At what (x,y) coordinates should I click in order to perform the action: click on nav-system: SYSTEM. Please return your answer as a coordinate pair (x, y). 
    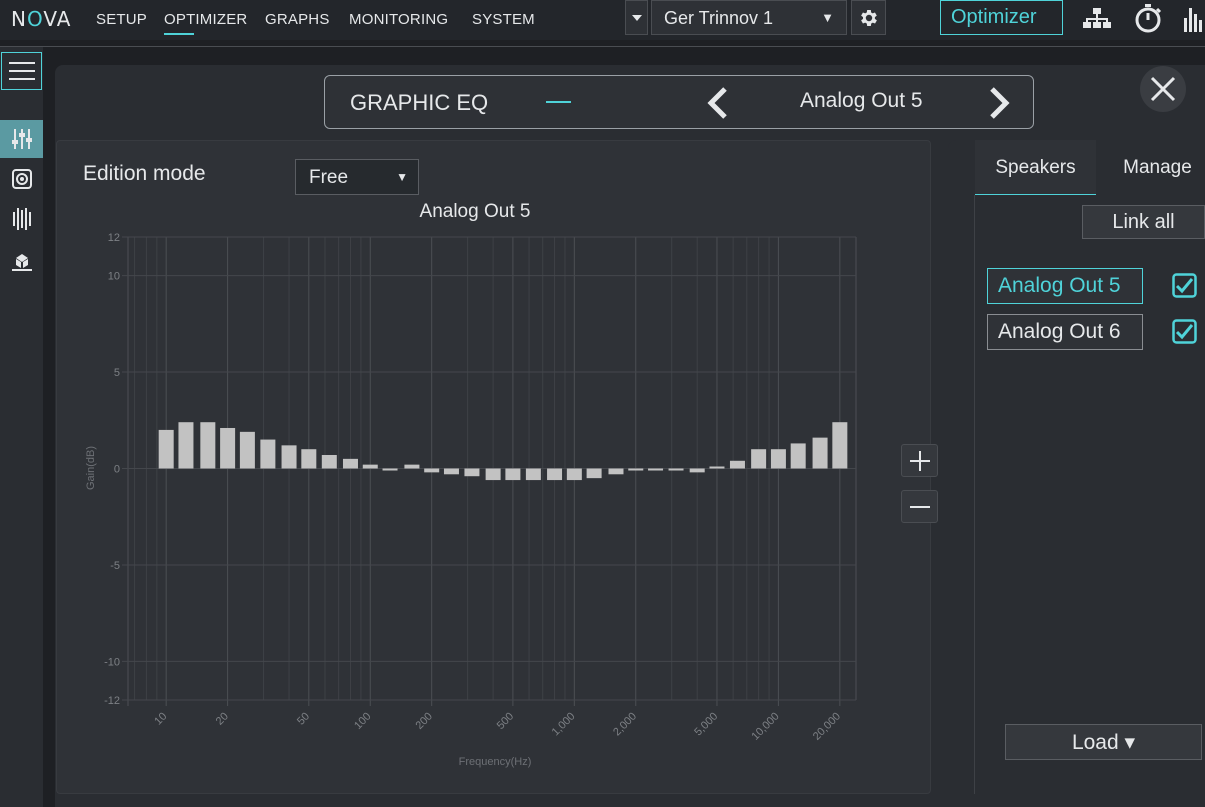
    Looking at the image, I should click on (503, 19).